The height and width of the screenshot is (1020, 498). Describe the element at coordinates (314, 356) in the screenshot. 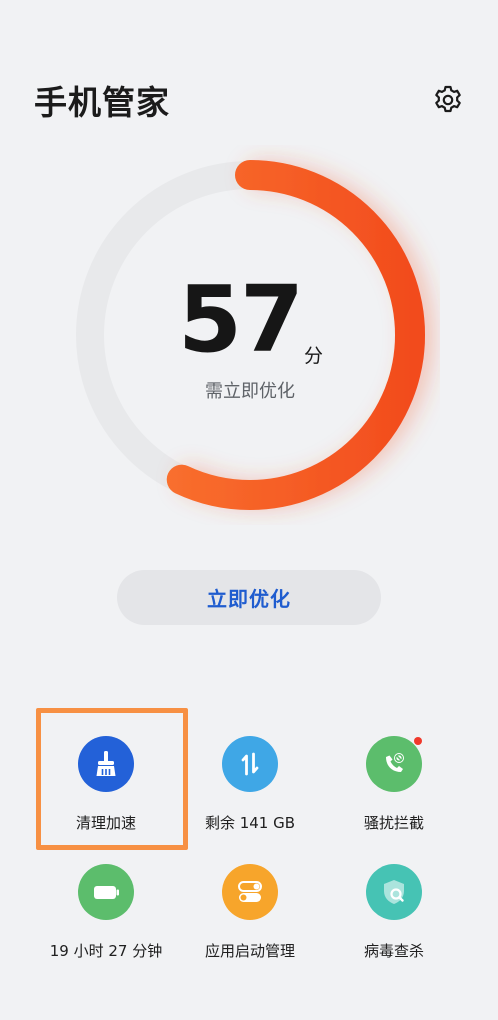

I see `score-unit: 分` at that location.